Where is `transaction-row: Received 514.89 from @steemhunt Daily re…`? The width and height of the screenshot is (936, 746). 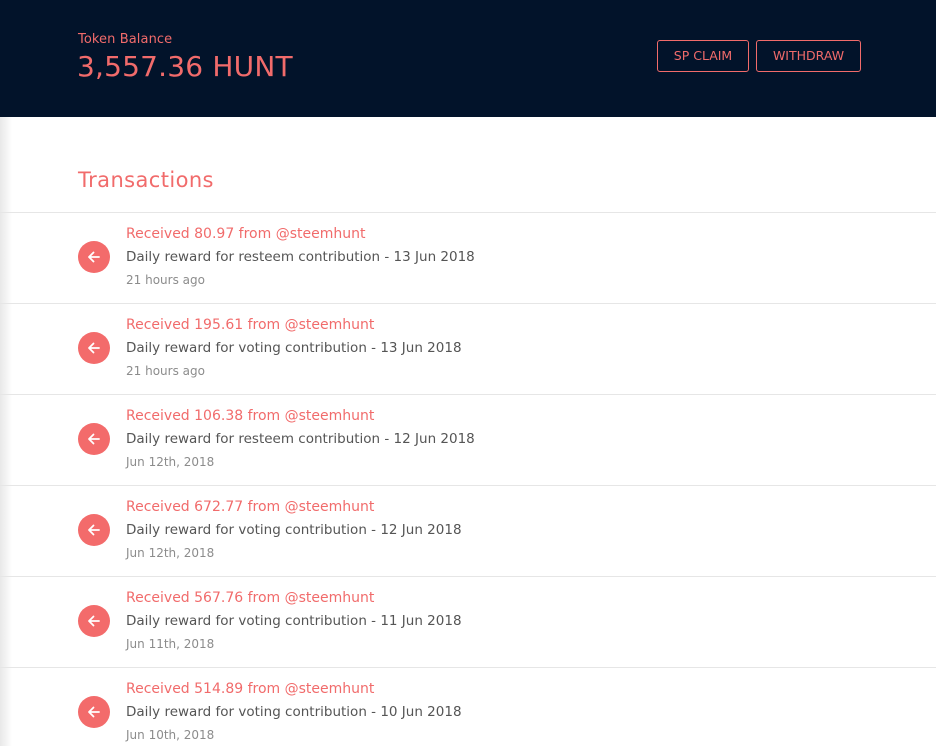 transaction-row: Received 514.89 from @steemhunt Daily re… is located at coordinates (468, 707).